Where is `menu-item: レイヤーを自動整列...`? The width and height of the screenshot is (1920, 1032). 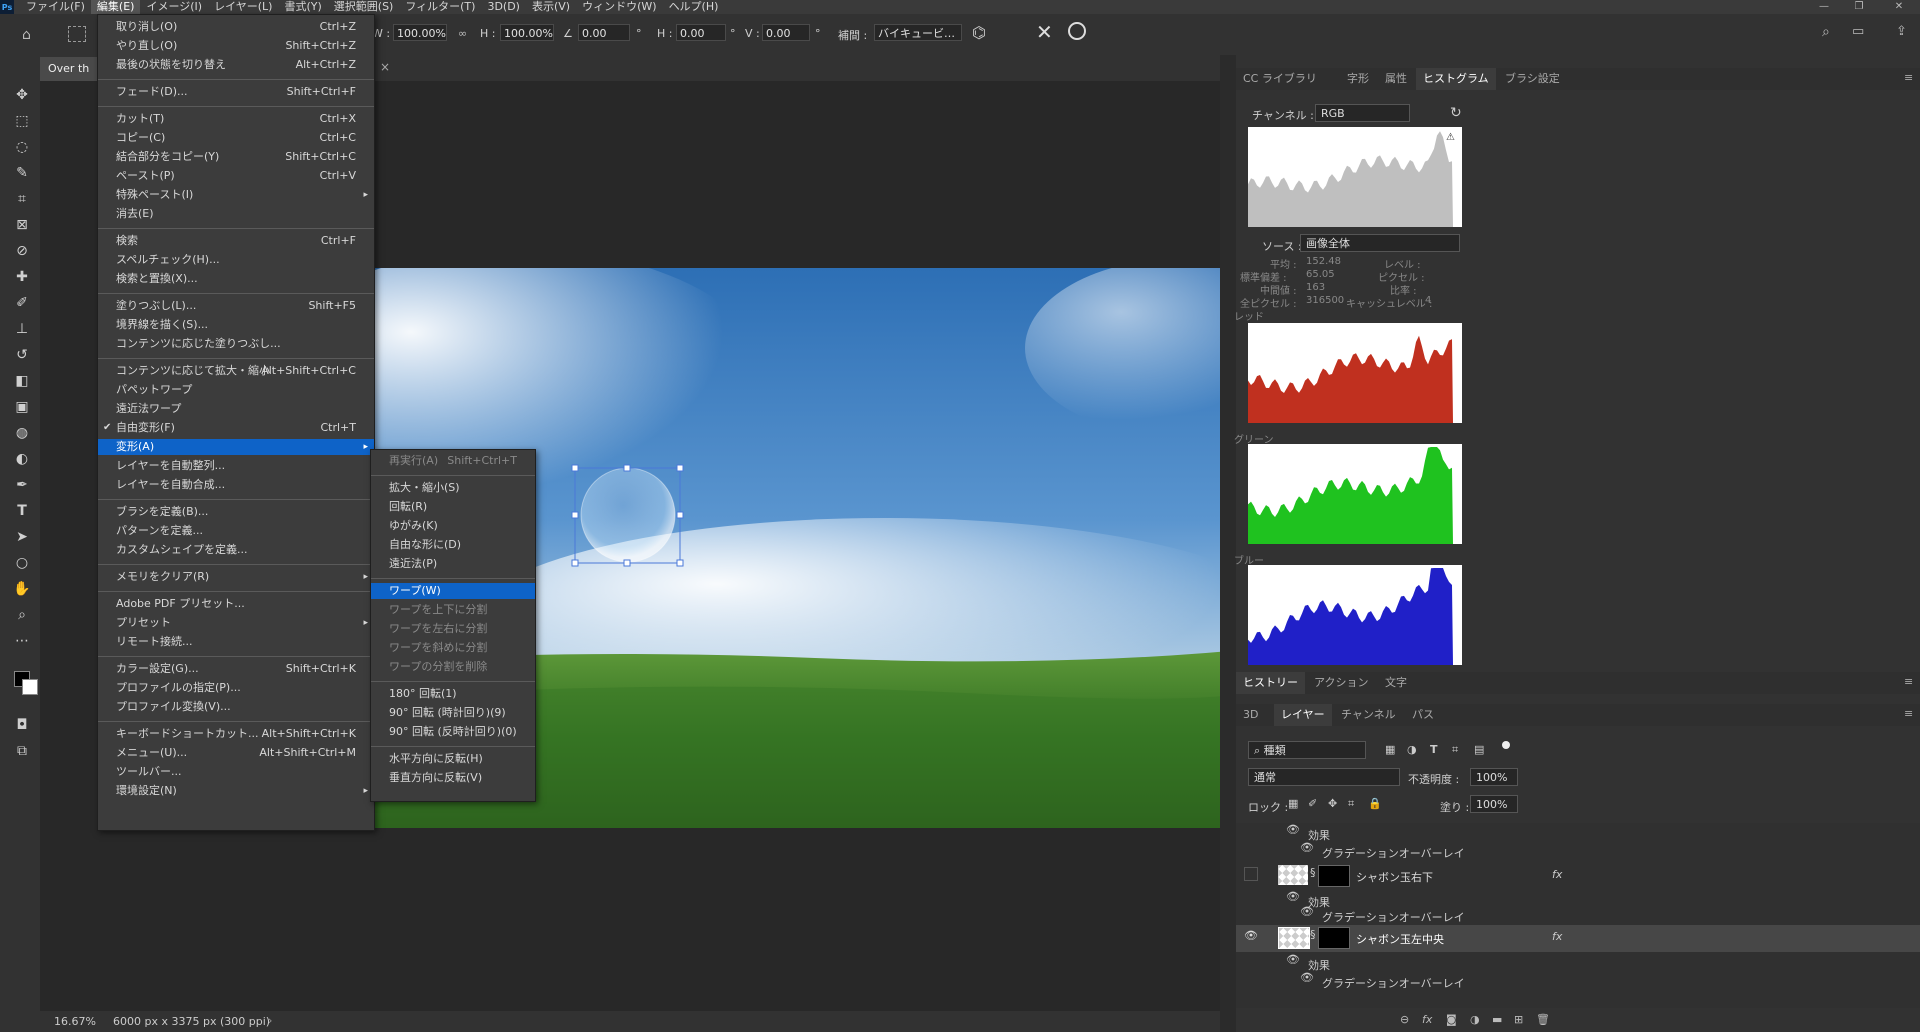
menu-item: レイヤーを自動整列... is located at coordinates (236, 466).